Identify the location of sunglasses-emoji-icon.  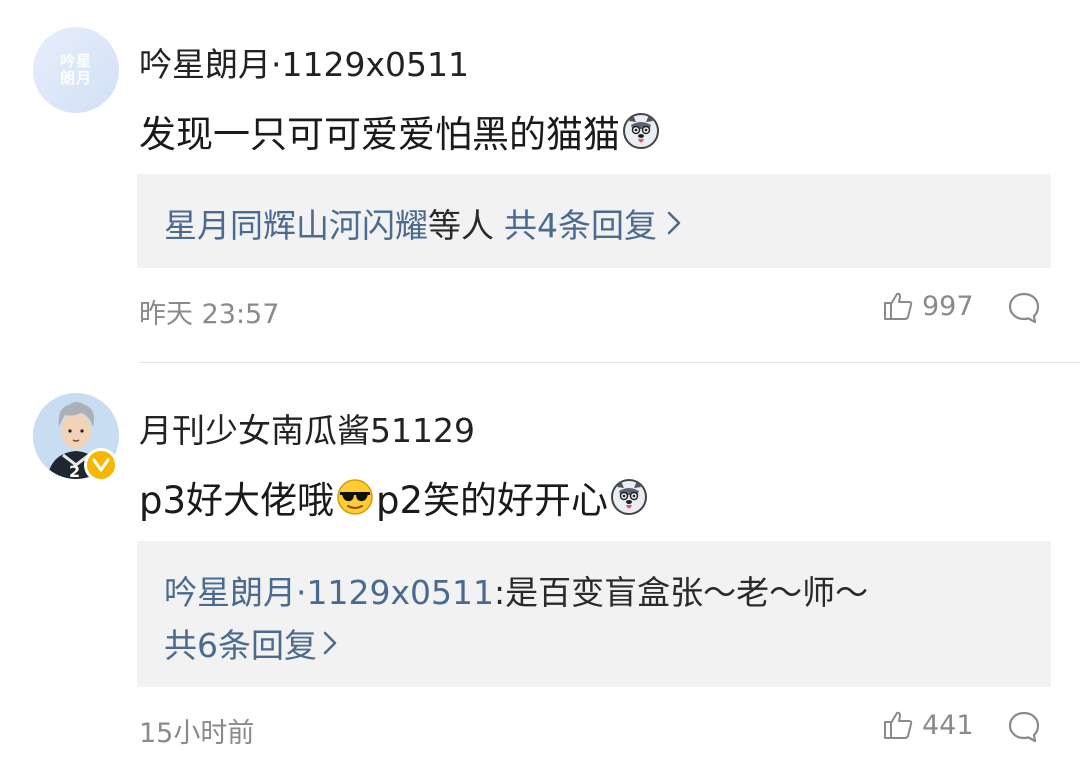
(355, 497).